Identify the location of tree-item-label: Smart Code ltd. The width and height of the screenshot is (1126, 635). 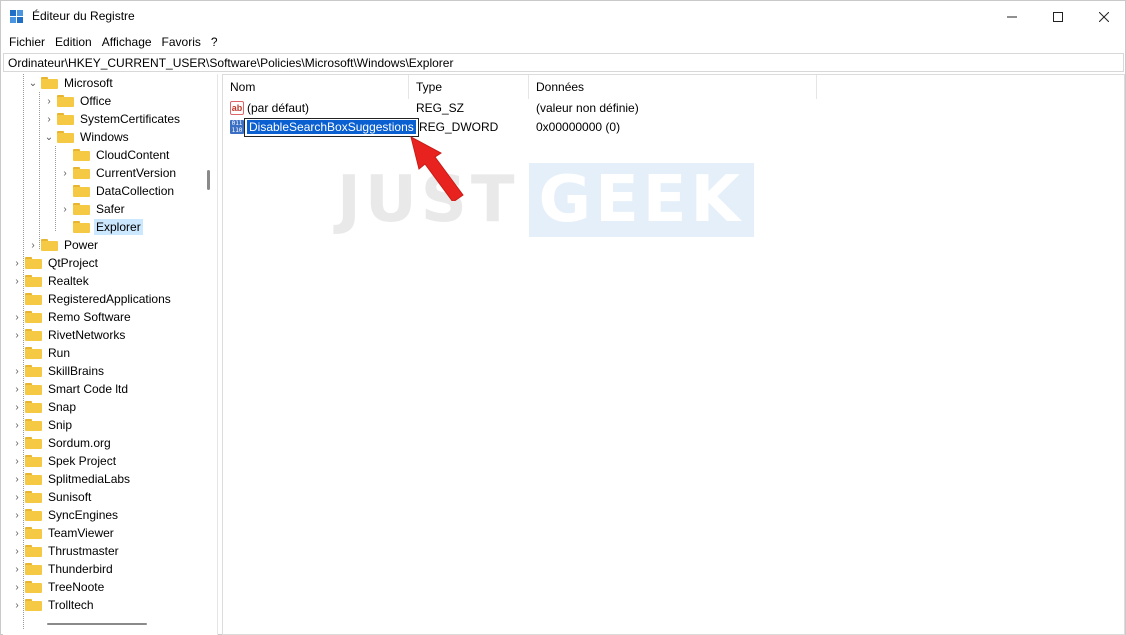
(88, 389).